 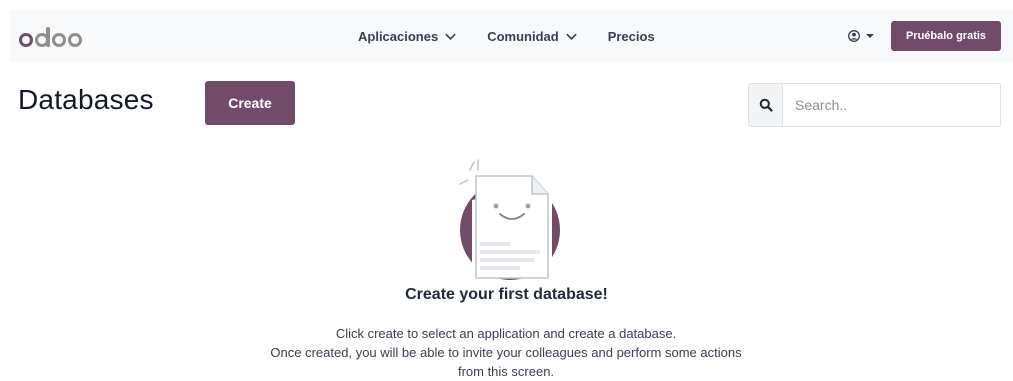 I want to click on search-icon, so click(x=766, y=105).